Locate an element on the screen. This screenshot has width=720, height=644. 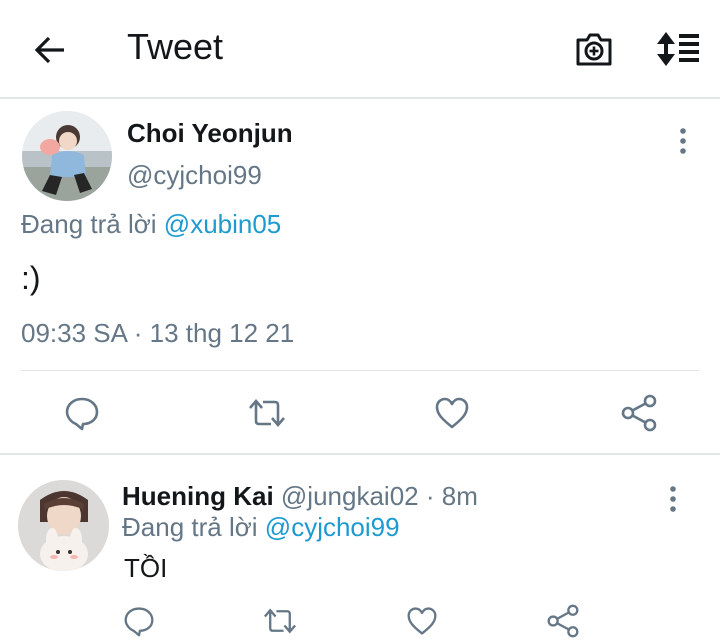
divider is located at coordinates (360, 370).